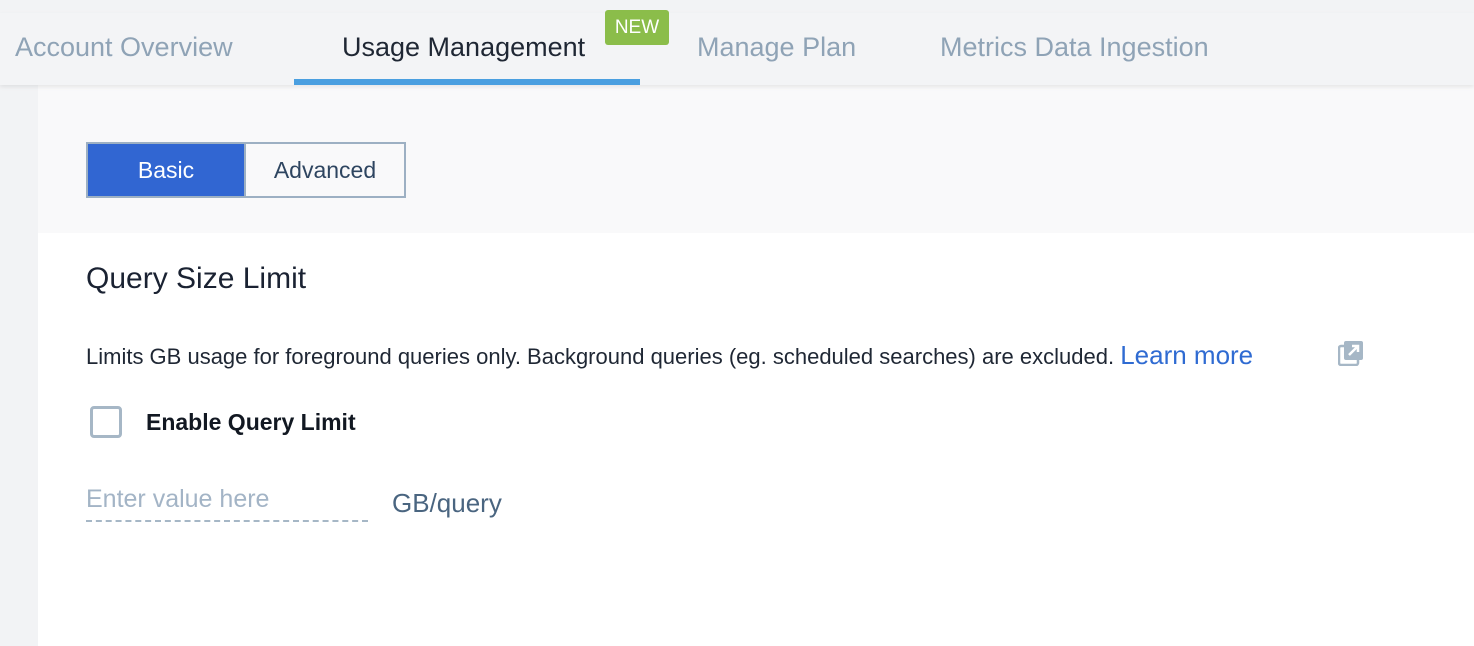 The width and height of the screenshot is (1474, 646). What do you see at coordinates (325, 170) in the screenshot?
I see `advanced-mode-button: Advanced` at bounding box center [325, 170].